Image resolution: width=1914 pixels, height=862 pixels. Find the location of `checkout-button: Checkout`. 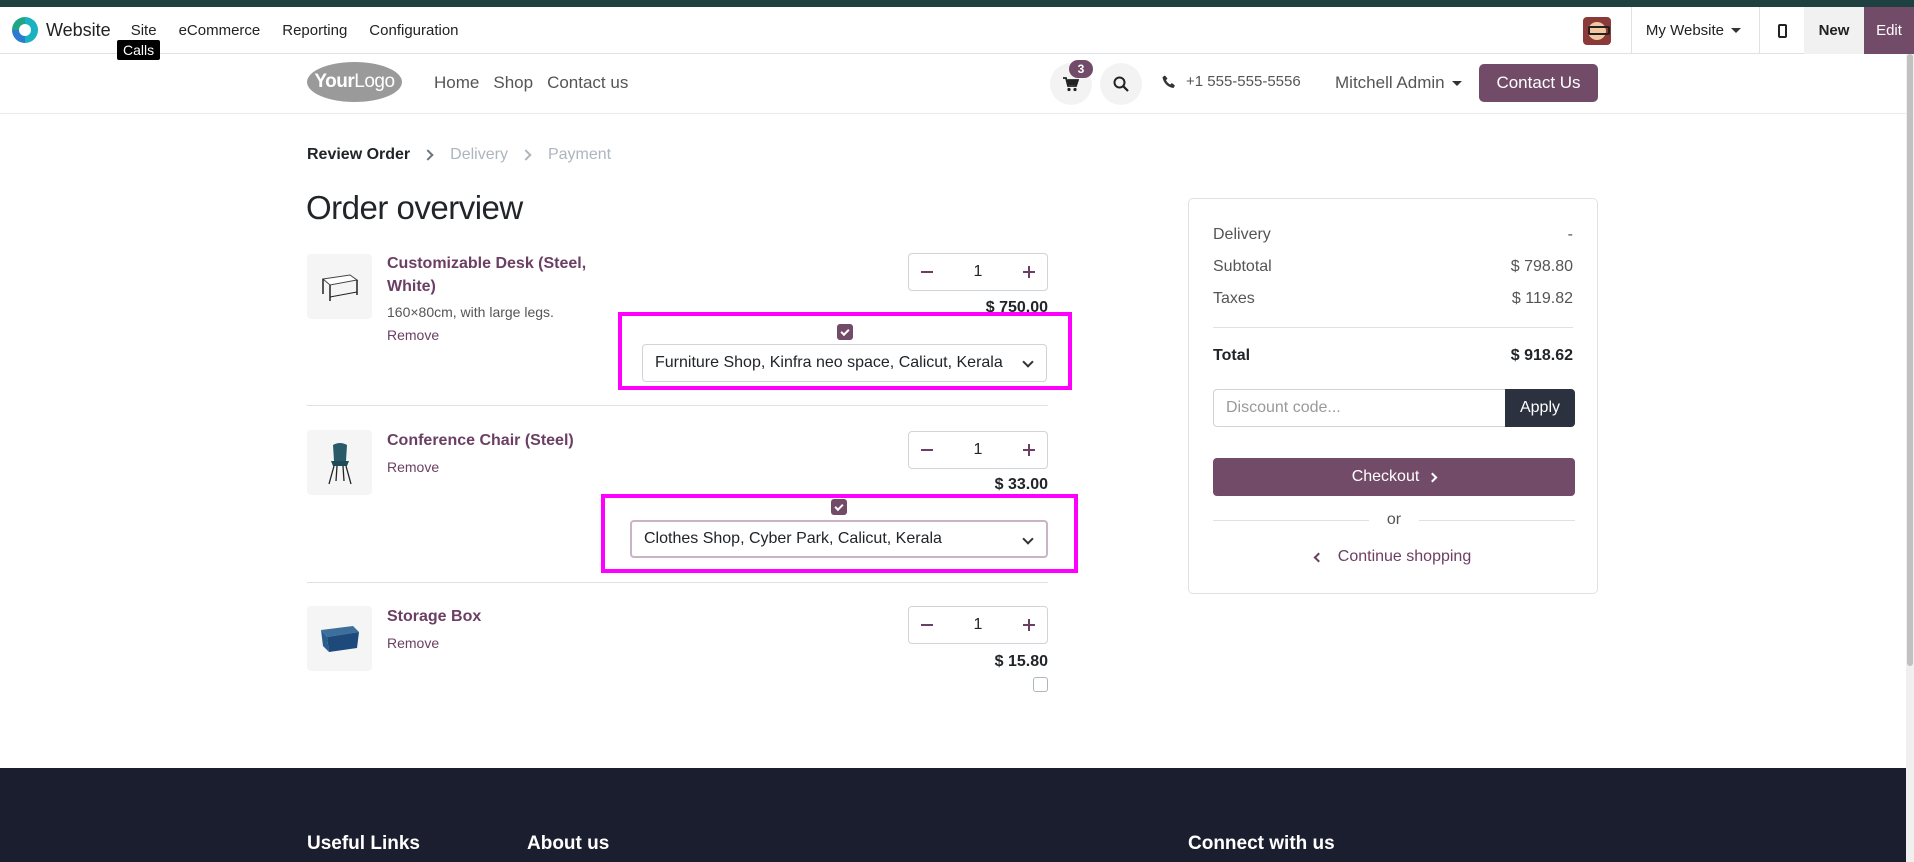

checkout-button: Checkout is located at coordinates (1394, 477).